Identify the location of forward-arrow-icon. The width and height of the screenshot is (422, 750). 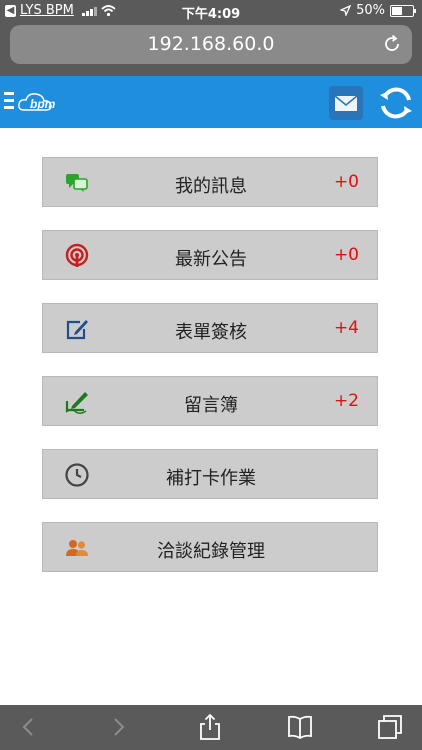
(119, 727).